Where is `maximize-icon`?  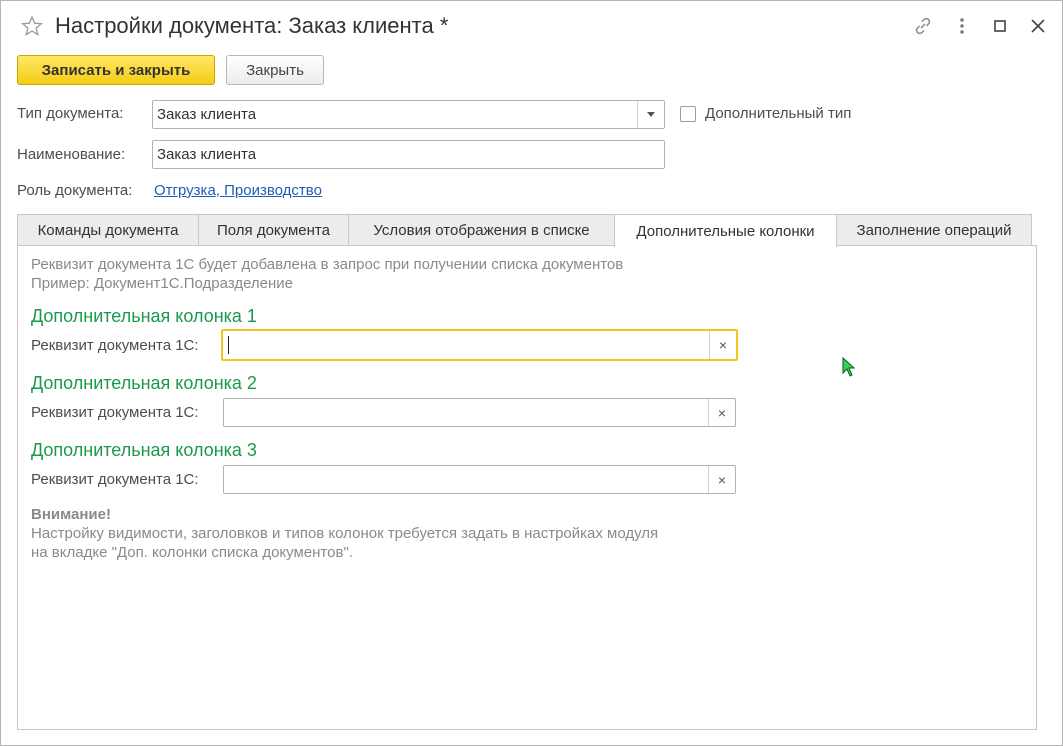
maximize-icon is located at coordinates (1000, 26).